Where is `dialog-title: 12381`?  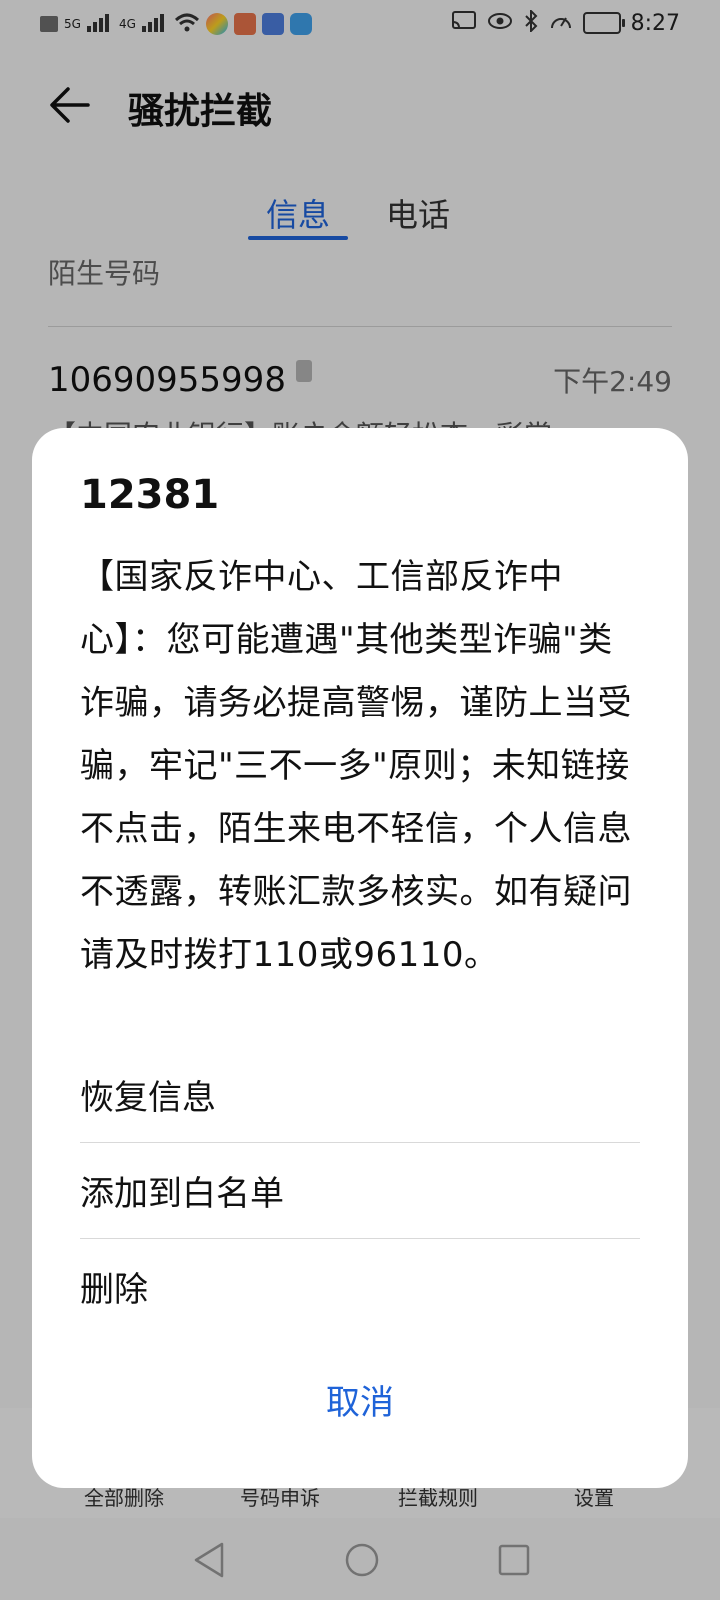 dialog-title: 12381 is located at coordinates (150, 495).